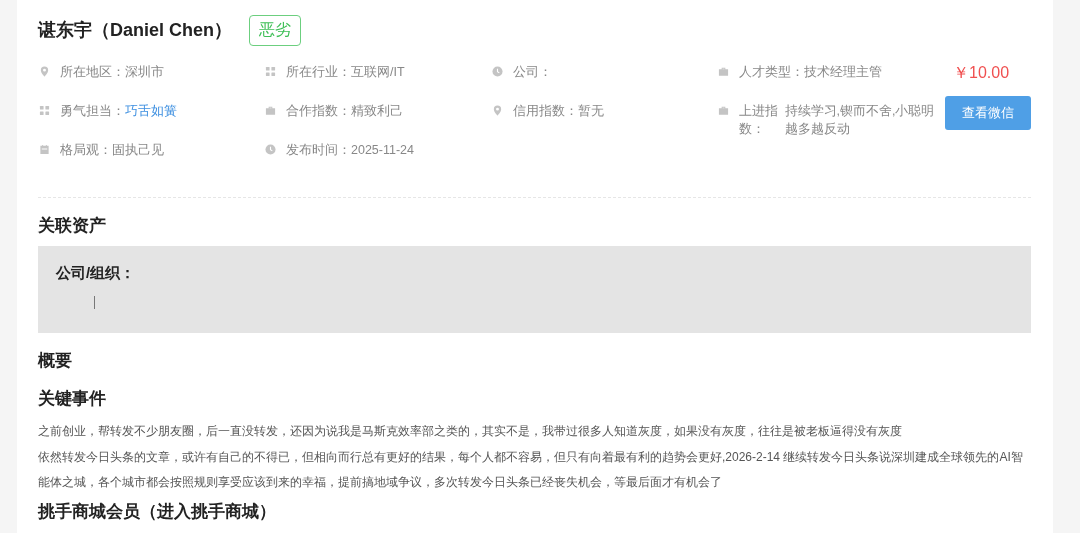 The width and height of the screenshot is (1080, 533). Describe the element at coordinates (72, 399) in the screenshot. I see `section-heading: 关键事件` at that location.